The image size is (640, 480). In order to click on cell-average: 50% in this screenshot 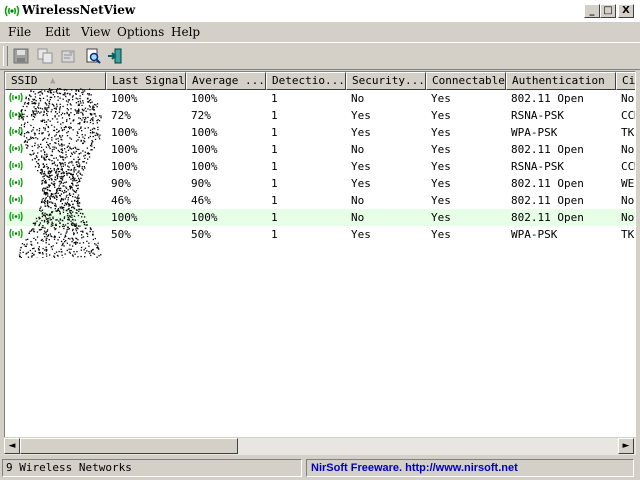, I will do `click(201, 234)`.